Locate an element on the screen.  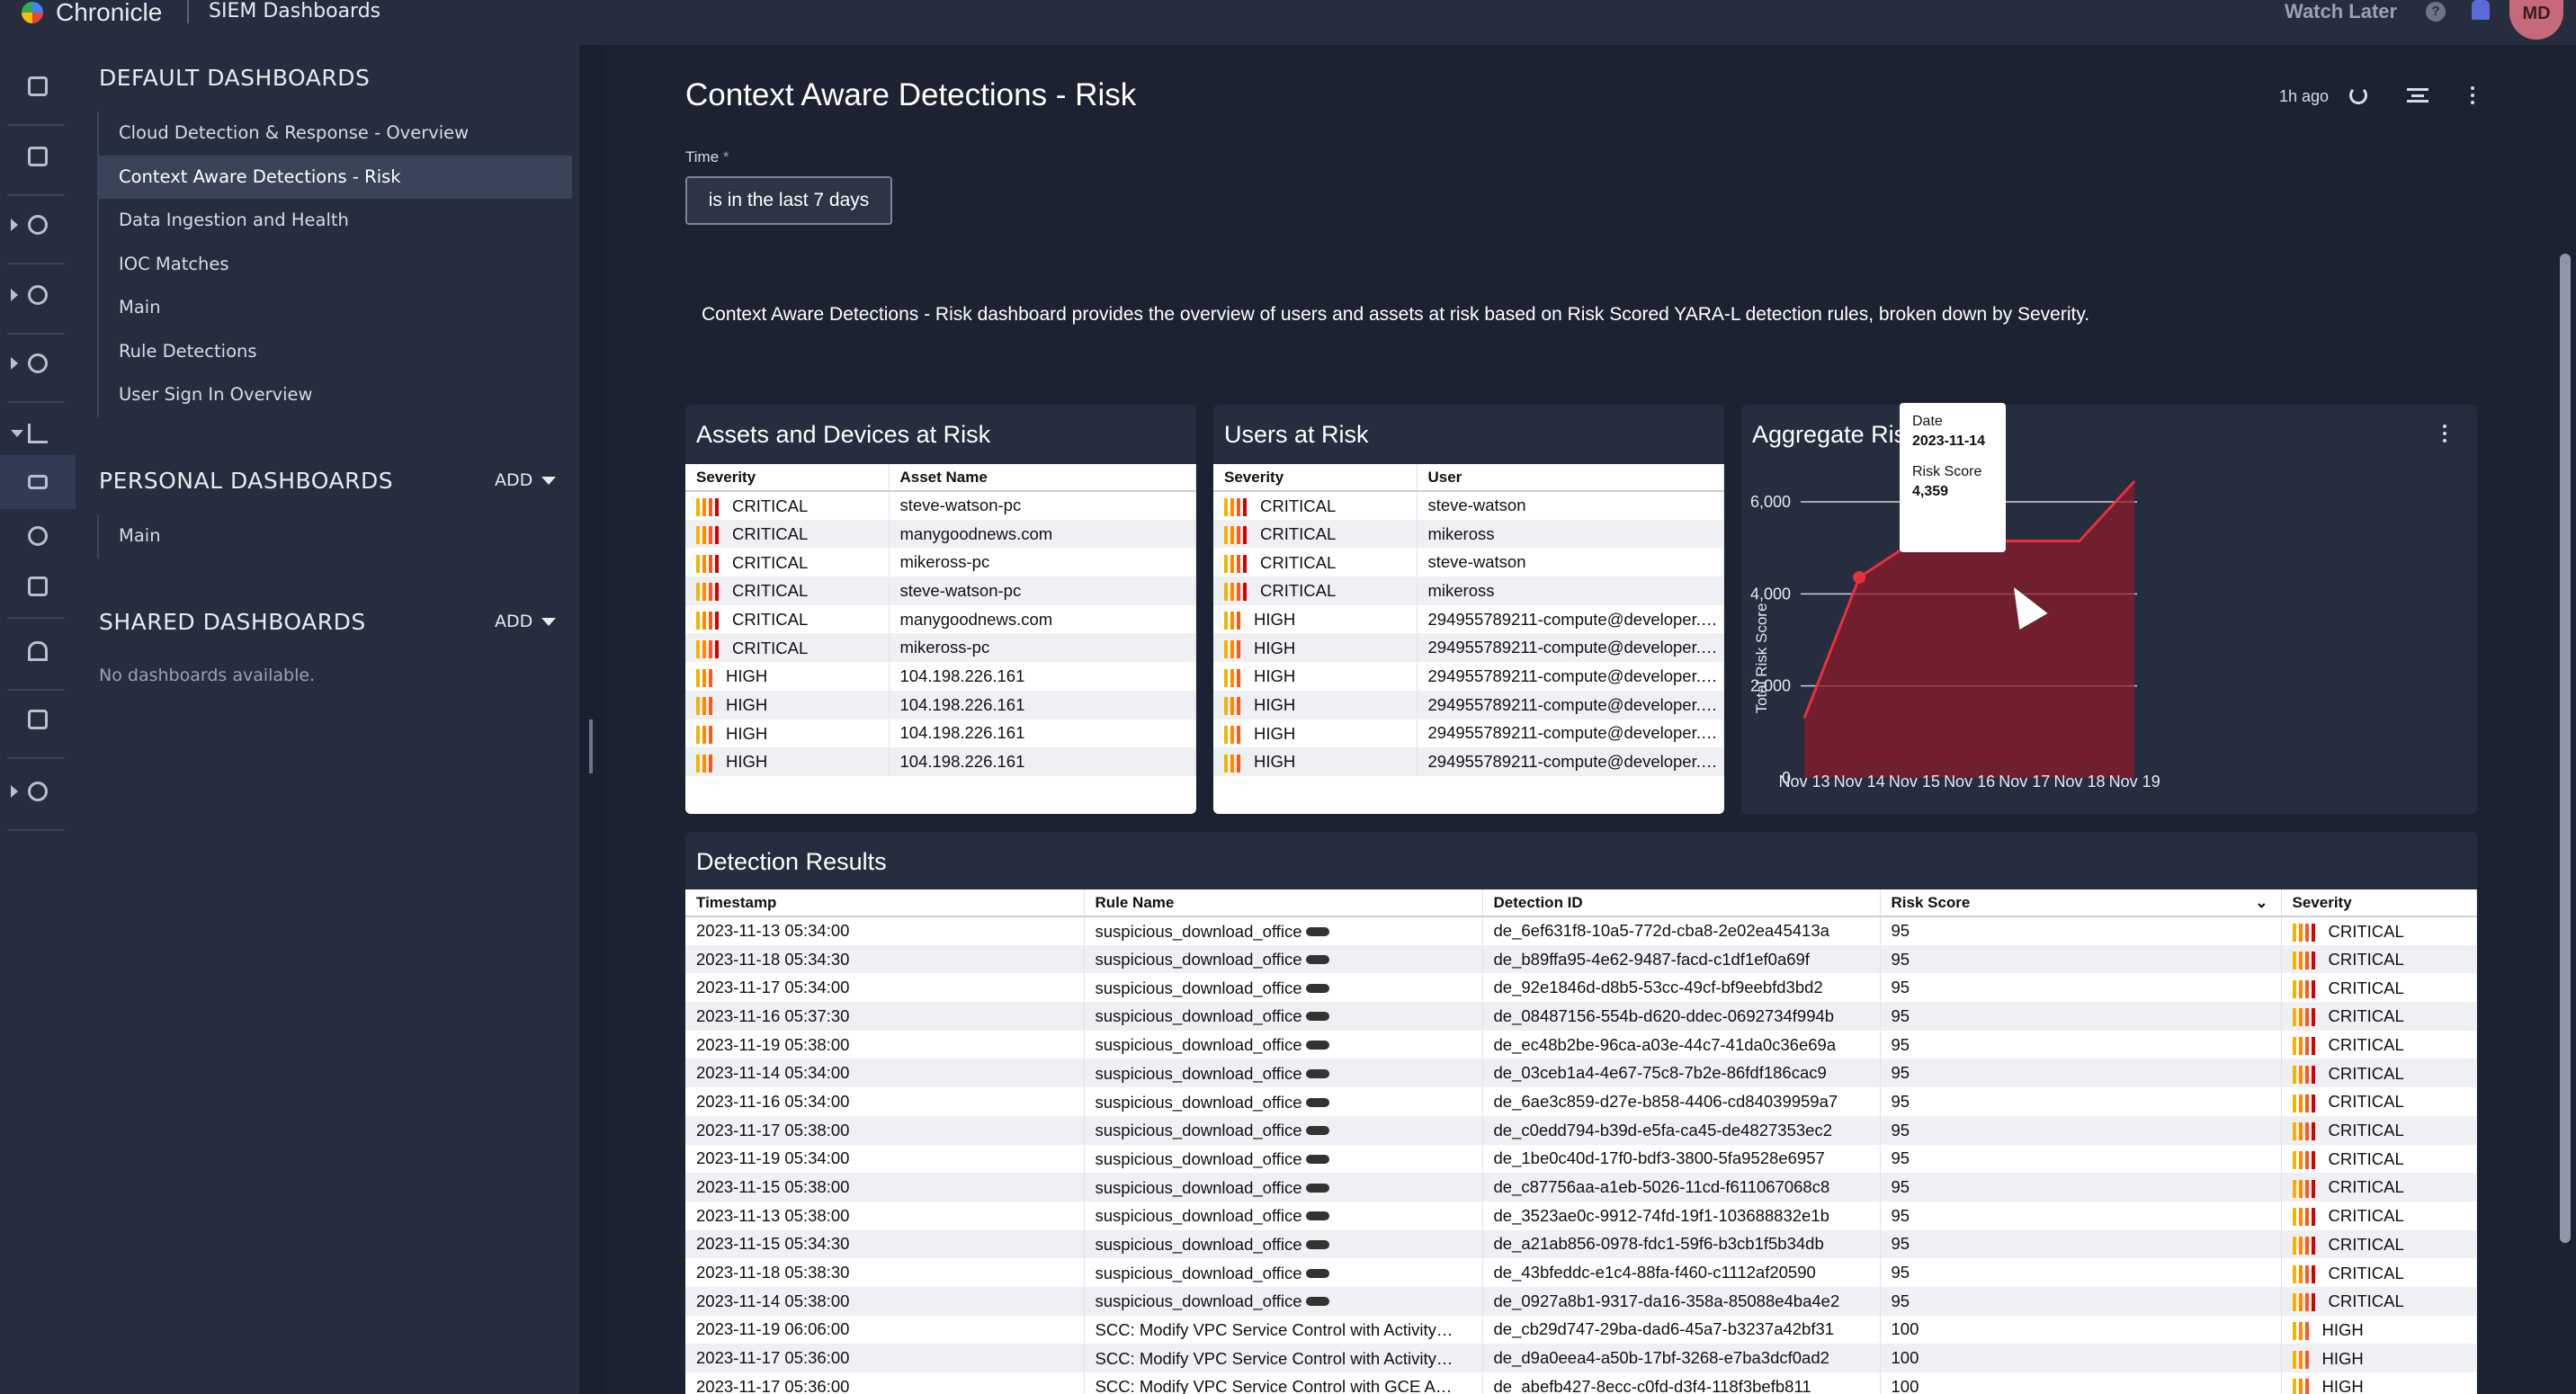
filter-icon is located at coordinates (2417, 95).